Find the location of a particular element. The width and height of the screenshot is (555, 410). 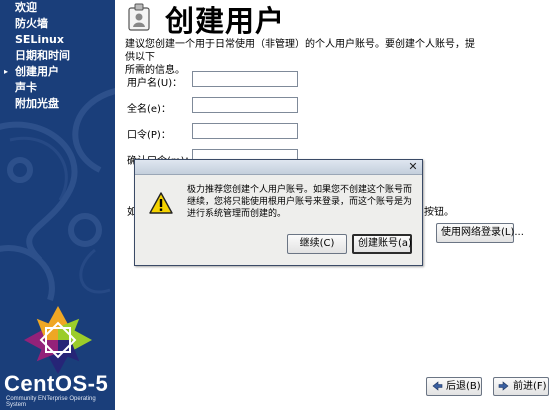

sidebar-item-label: 防火墙 is located at coordinates (31, 23).